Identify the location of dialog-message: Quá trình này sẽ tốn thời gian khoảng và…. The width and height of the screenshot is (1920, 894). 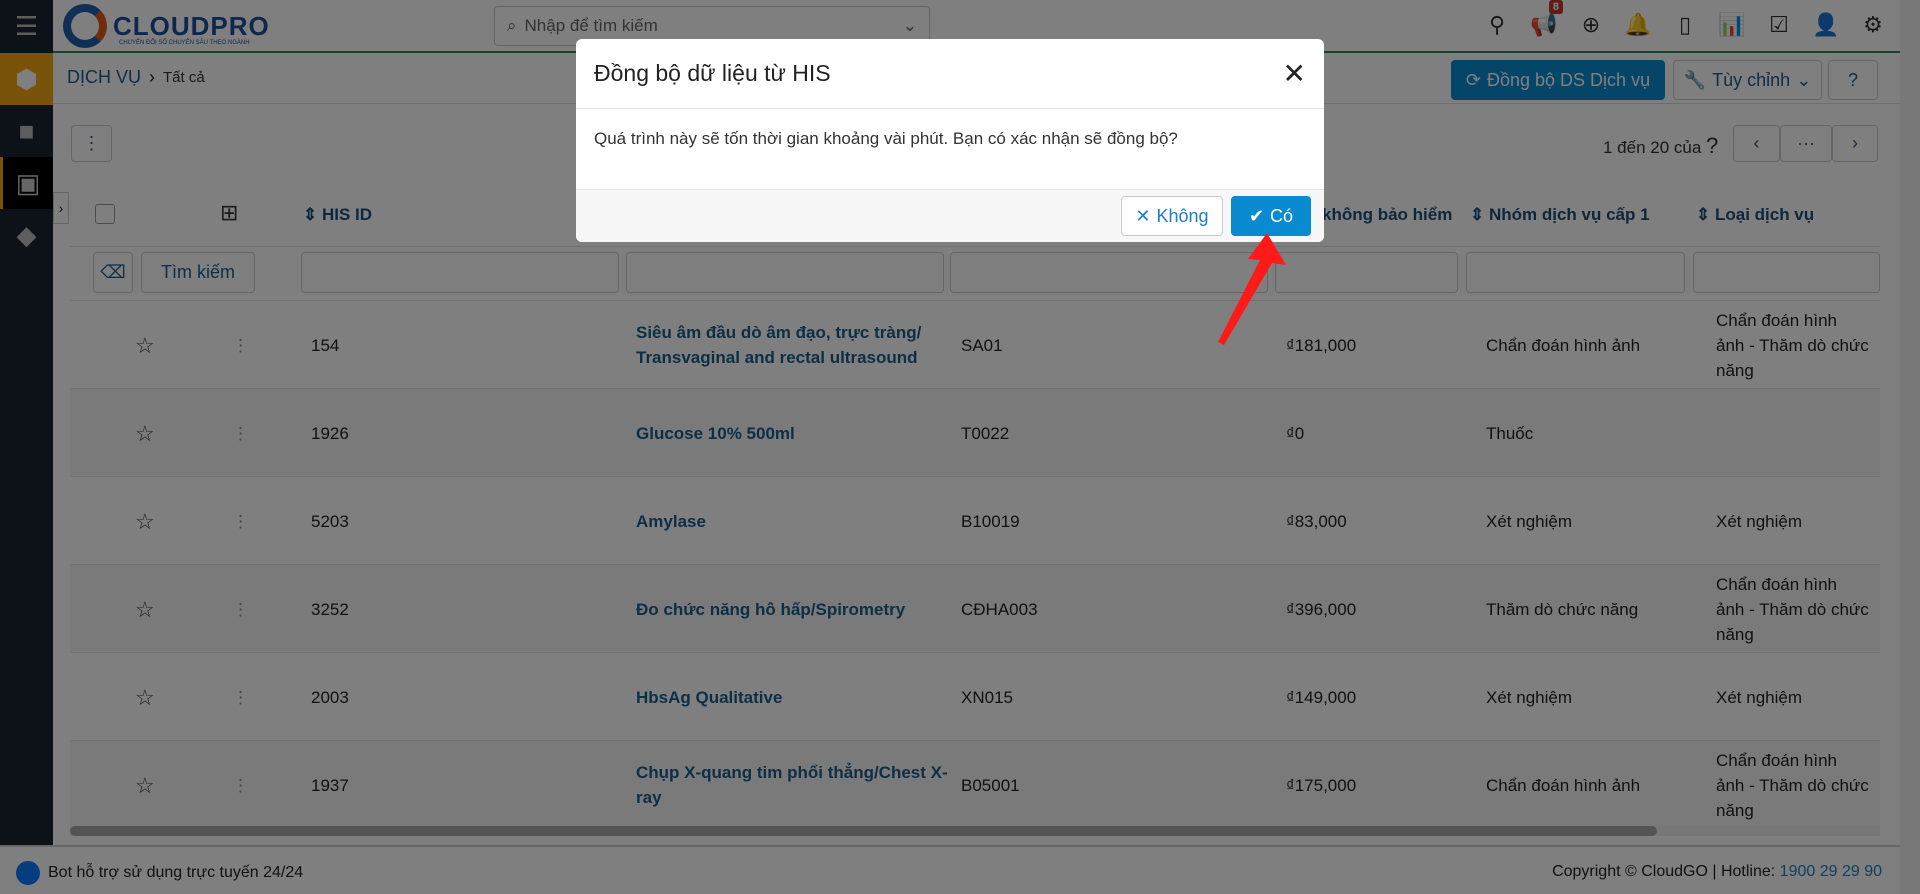
(886, 138).